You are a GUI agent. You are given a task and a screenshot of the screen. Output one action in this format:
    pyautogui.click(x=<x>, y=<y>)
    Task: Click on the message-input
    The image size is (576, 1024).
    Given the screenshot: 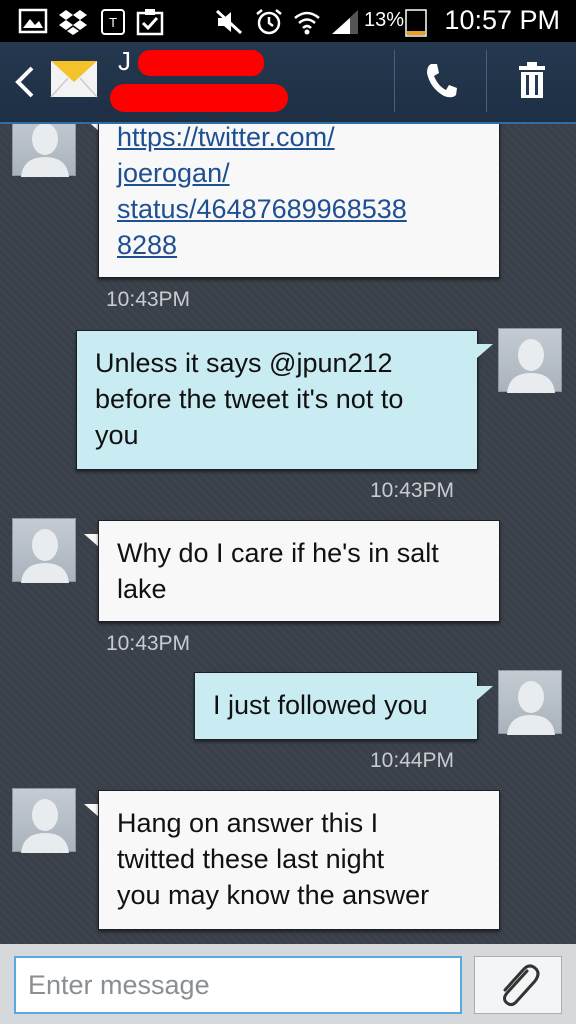 What is the action you would take?
    pyautogui.click(x=238, y=985)
    